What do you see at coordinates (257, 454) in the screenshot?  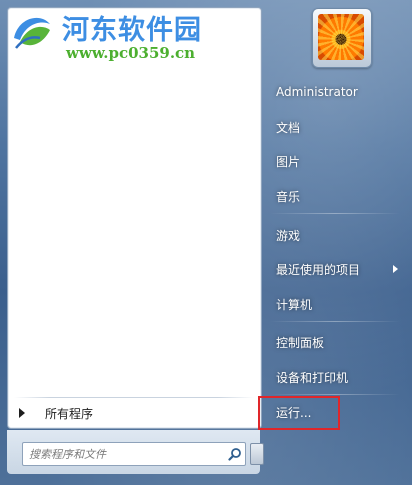 I see `shutdown-button` at bounding box center [257, 454].